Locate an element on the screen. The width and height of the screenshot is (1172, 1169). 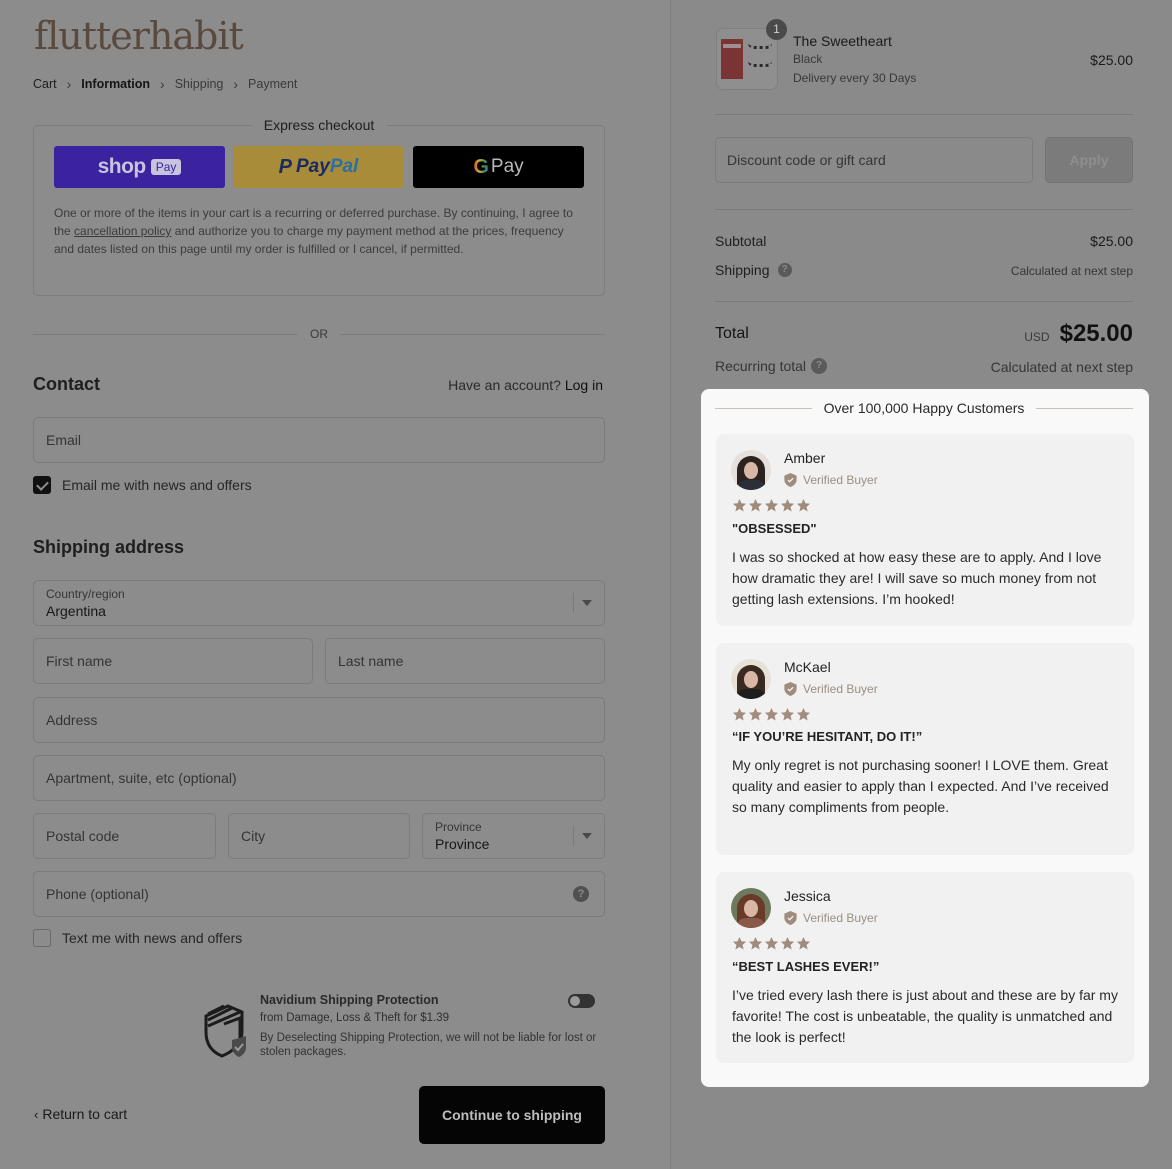
last-name-placeholder: Last name is located at coordinates (371, 661).